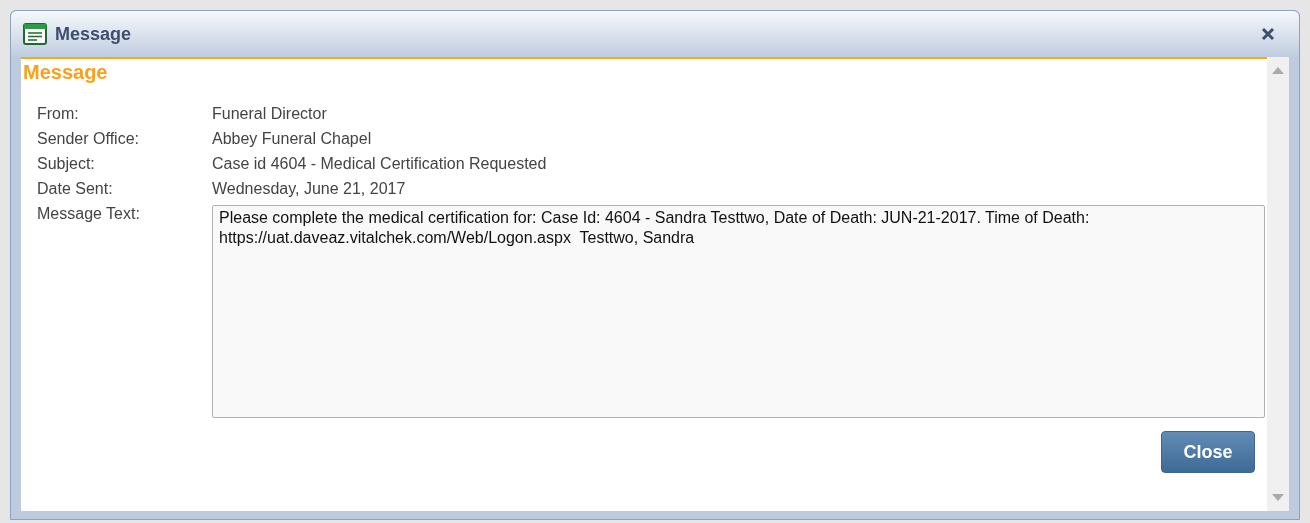 This screenshot has height=523, width=1310. Describe the element at coordinates (58, 114) in the screenshot. I see `field-label: From:` at that location.